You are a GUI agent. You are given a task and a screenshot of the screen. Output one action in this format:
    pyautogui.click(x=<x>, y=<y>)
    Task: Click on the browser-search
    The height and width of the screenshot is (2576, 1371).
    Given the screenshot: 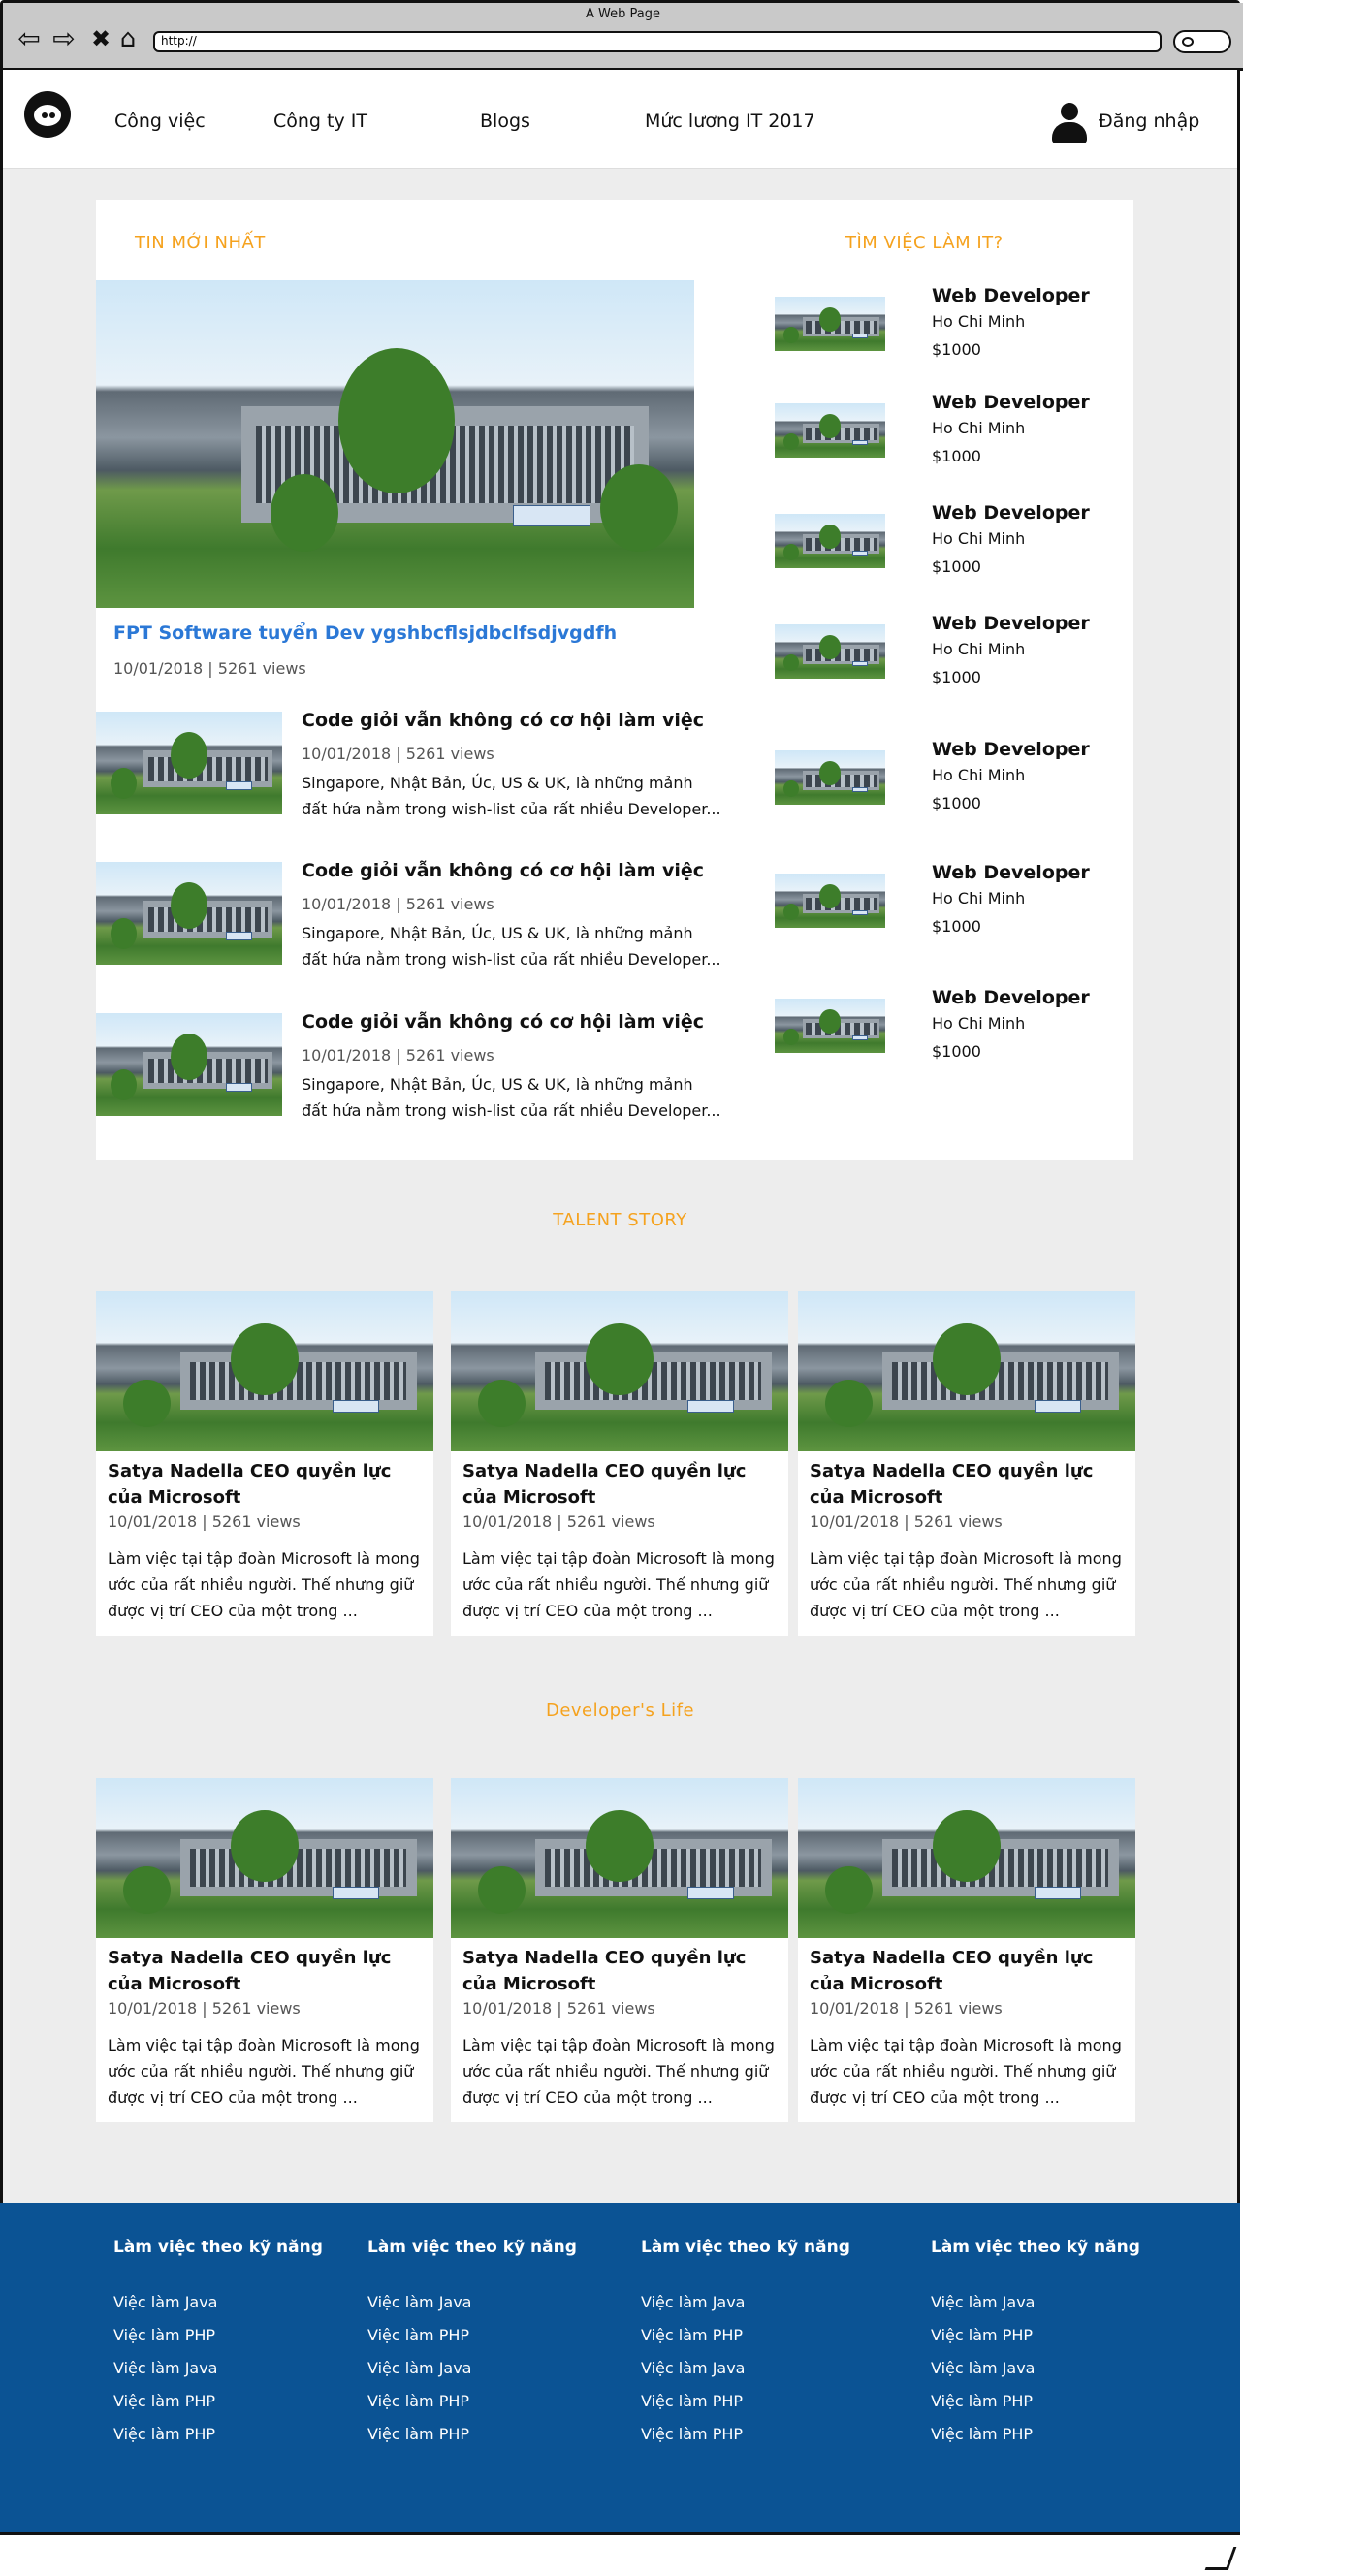 What is the action you would take?
    pyautogui.click(x=1202, y=41)
    